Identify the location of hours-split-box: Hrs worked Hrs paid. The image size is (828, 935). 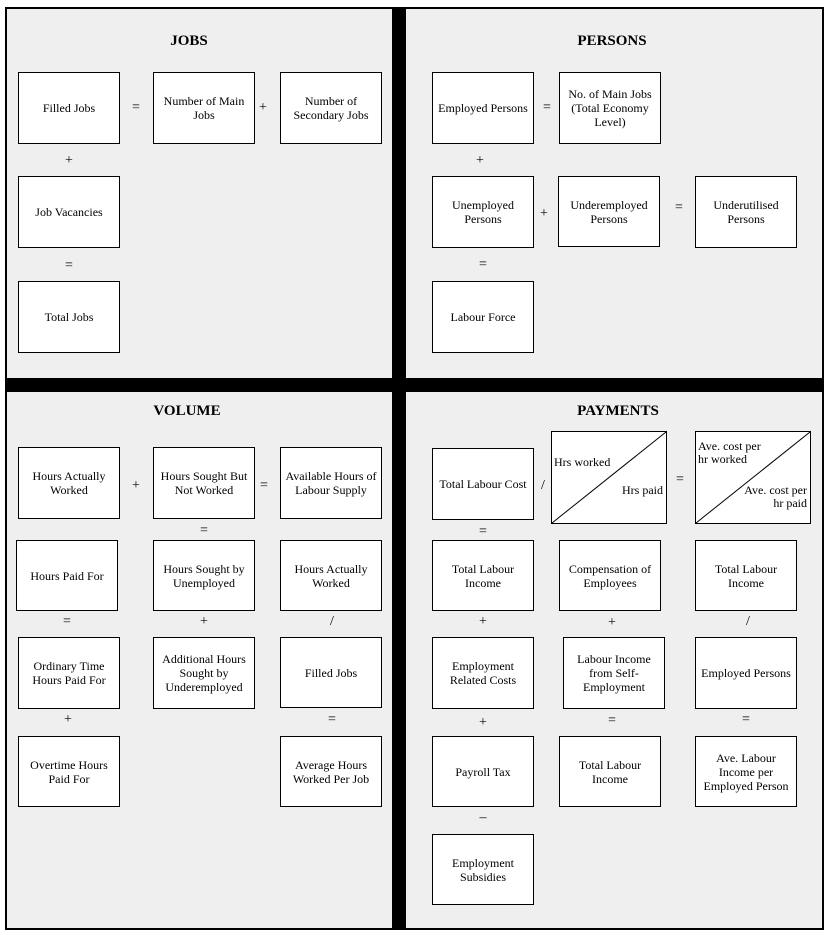
(609, 477).